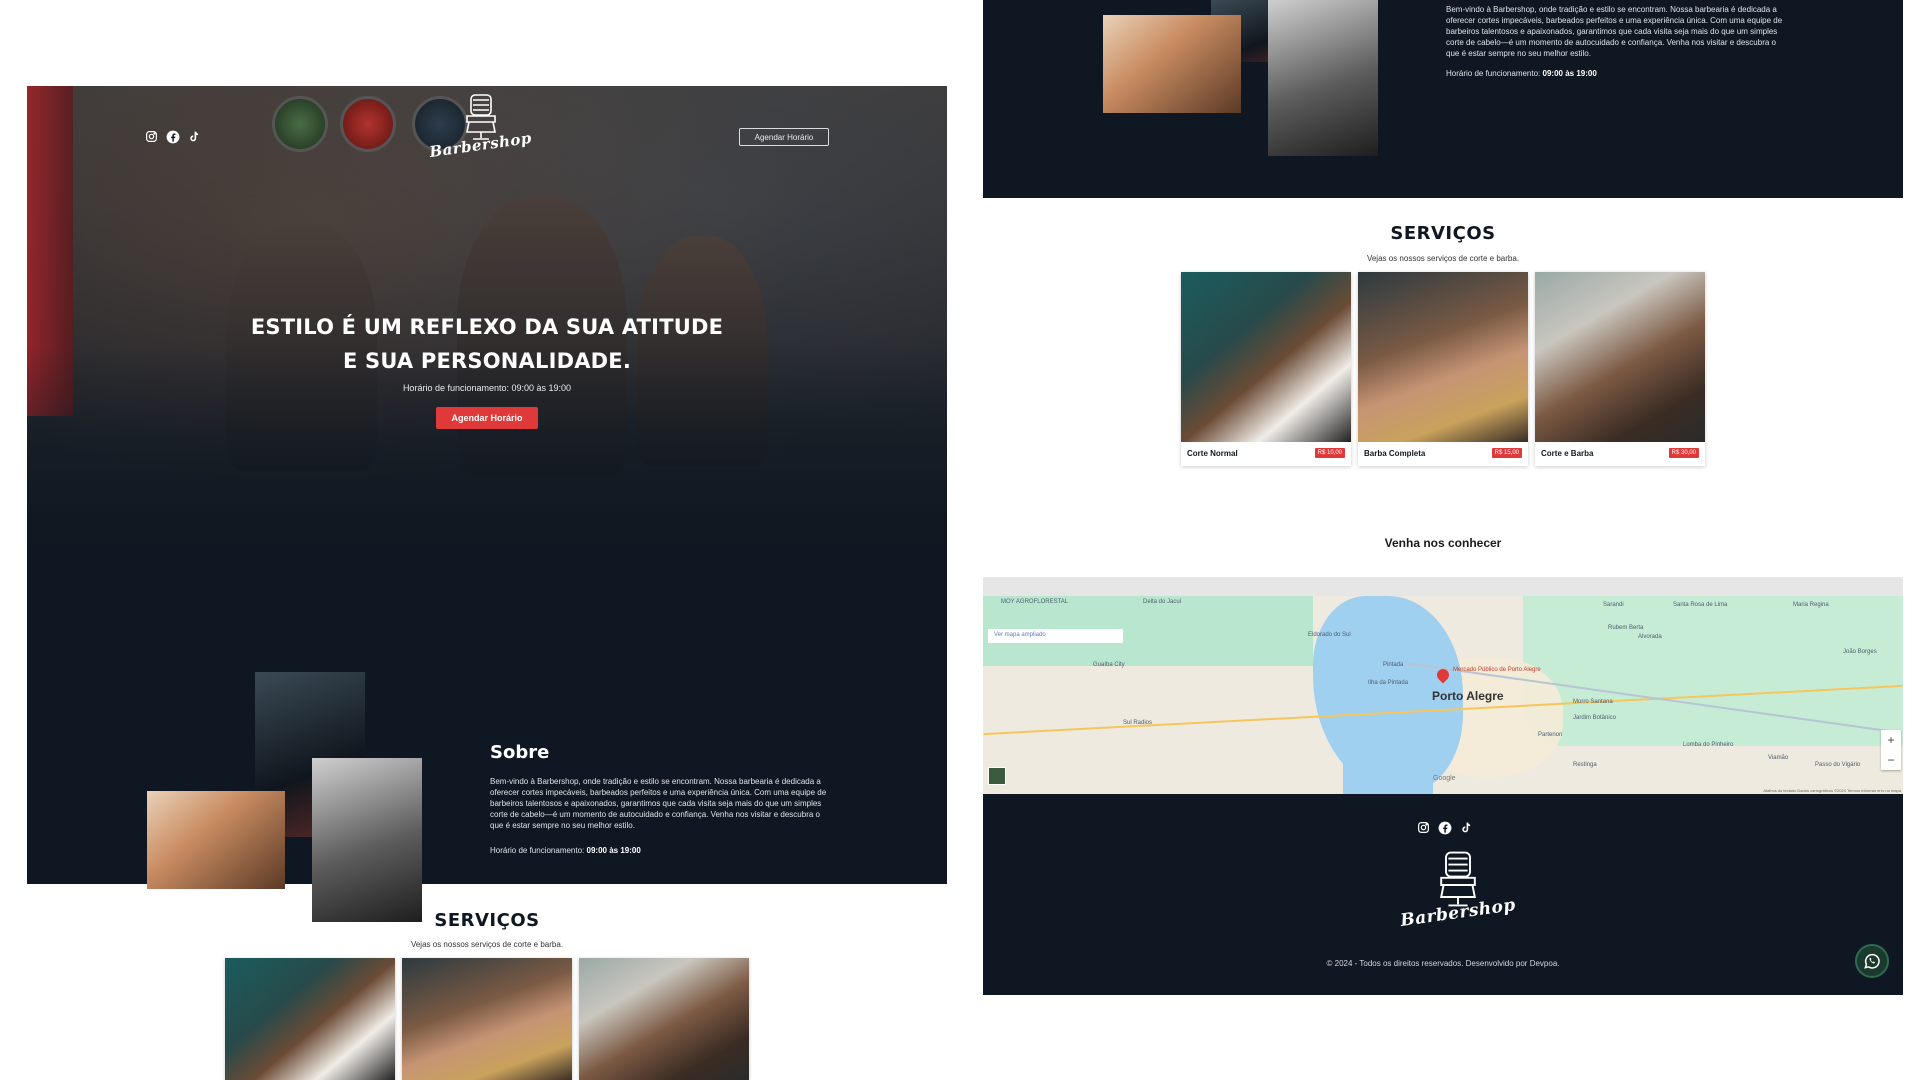  What do you see at coordinates (1626, 628) in the screenshot?
I see `map-label: Rubem Berta` at bounding box center [1626, 628].